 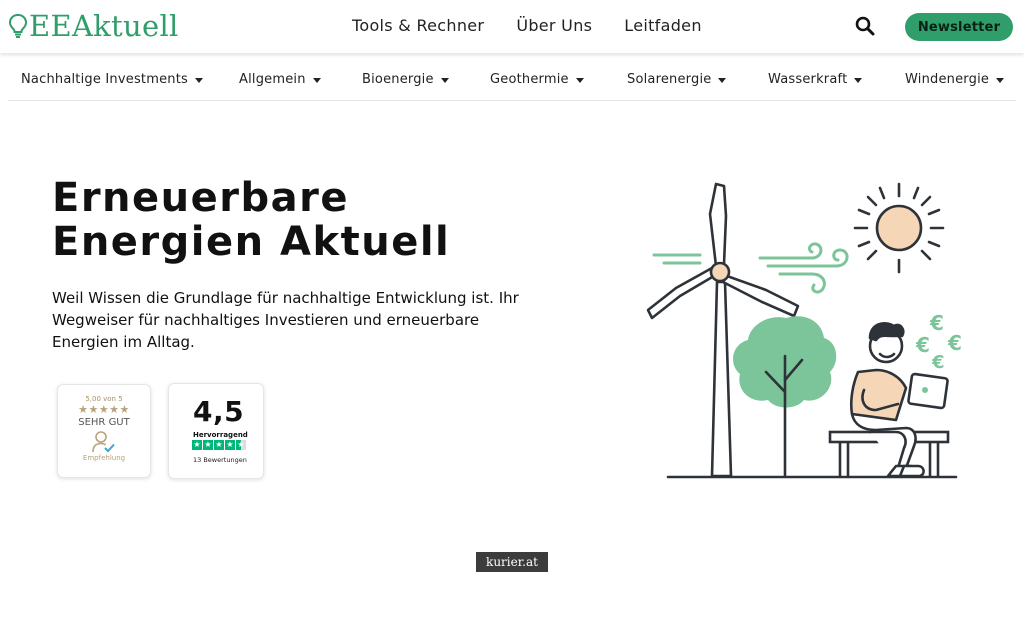 I want to click on hero-title: Erneuerbare Energien Aktuell, so click(x=312, y=220).